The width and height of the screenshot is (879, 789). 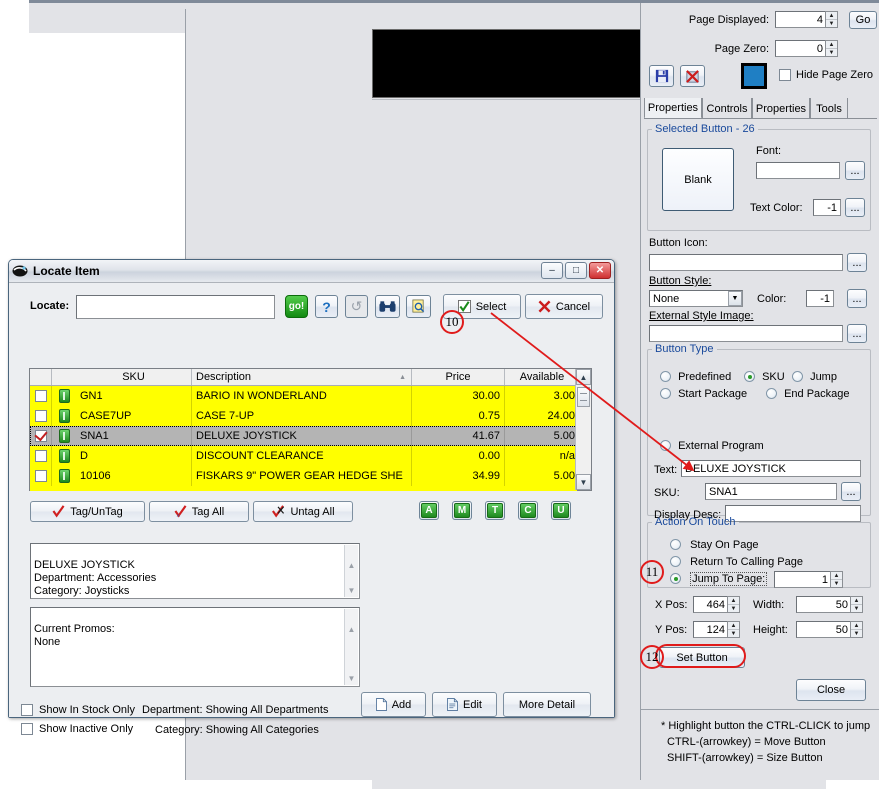 What do you see at coordinates (760, 108) in the screenshot?
I see `properties-tabstrip: Properties Controls Properties Tools` at bounding box center [760, 108].